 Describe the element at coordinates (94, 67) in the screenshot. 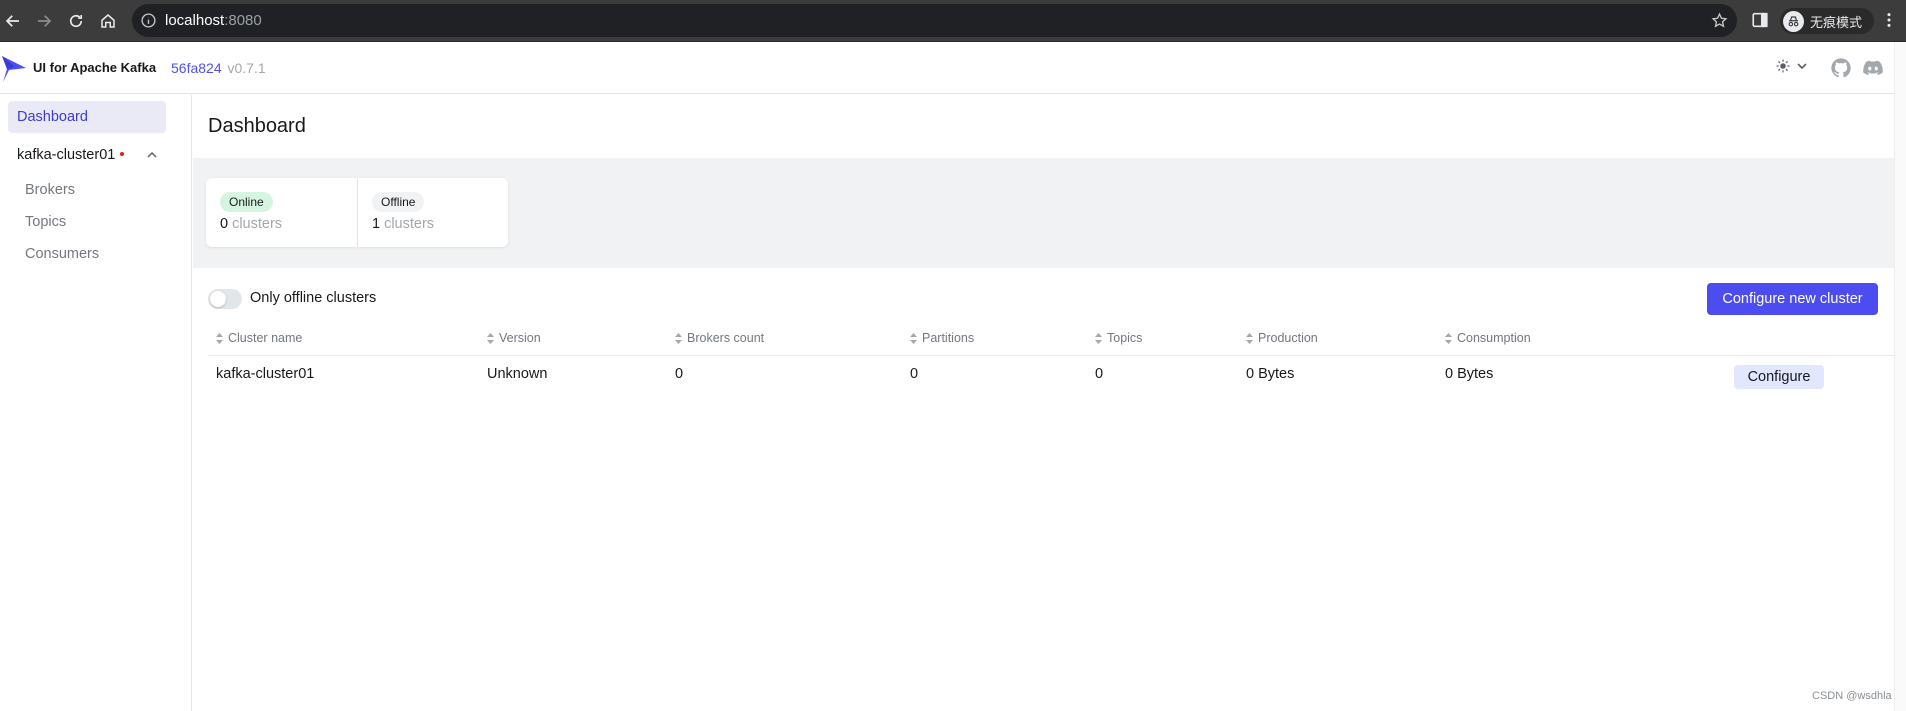

I see `app-title: UI for Apache Kafka` at that location.